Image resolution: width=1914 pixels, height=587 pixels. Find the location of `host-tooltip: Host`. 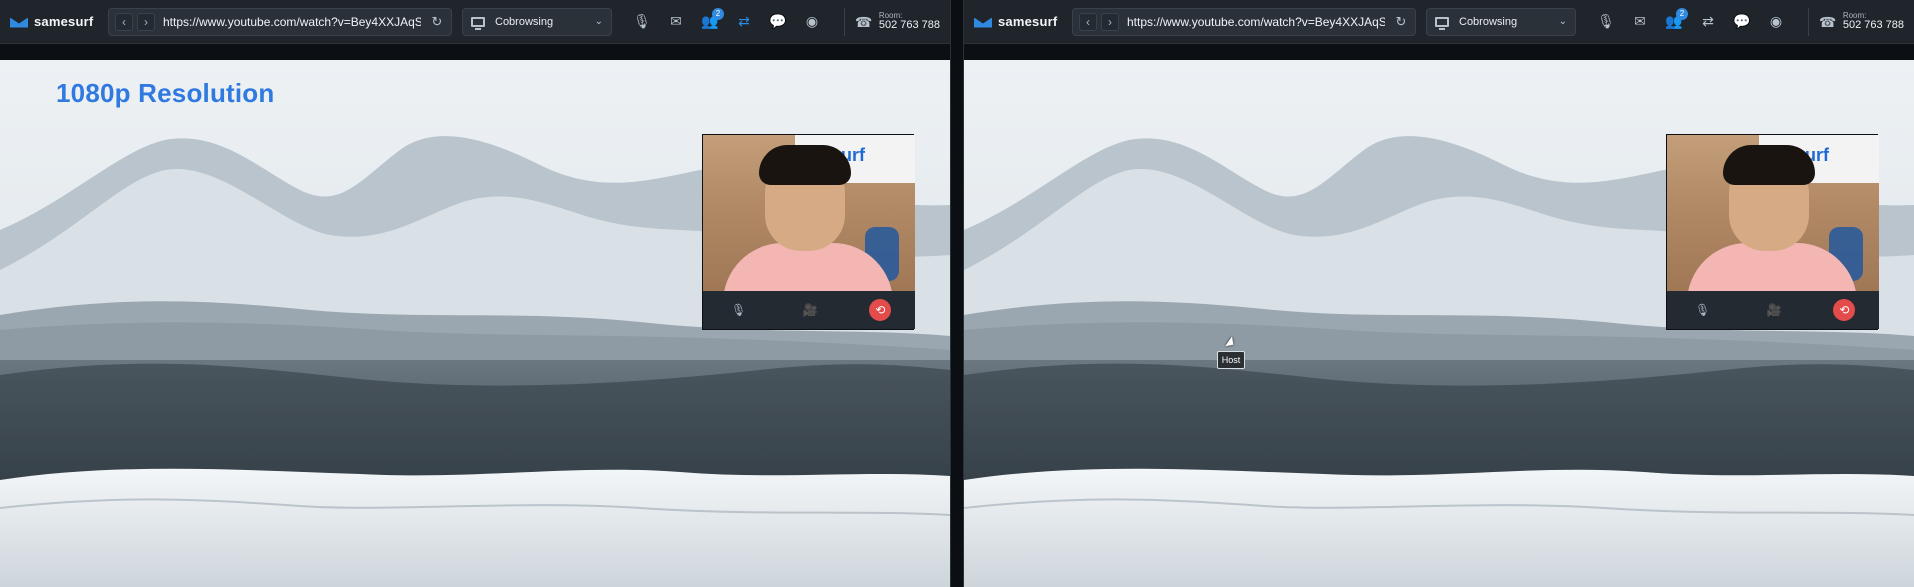

host-tooltip: Host is located at coordinates (1231, 360).